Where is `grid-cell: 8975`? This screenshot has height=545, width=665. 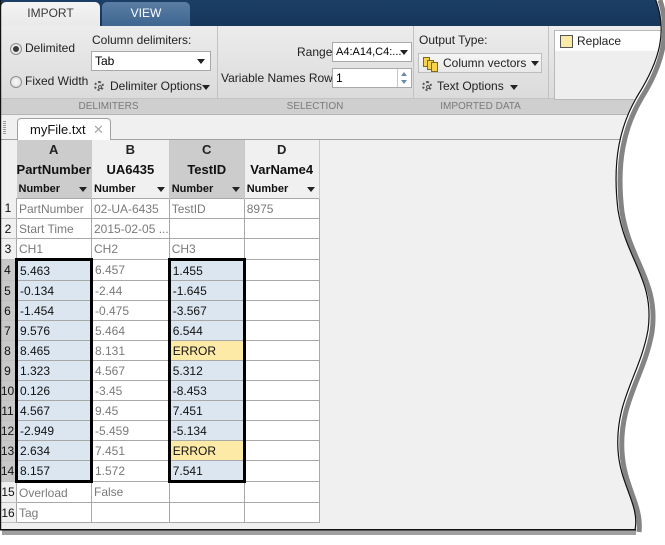
grid-cell: 8975 is located at coordinates (281, 208).